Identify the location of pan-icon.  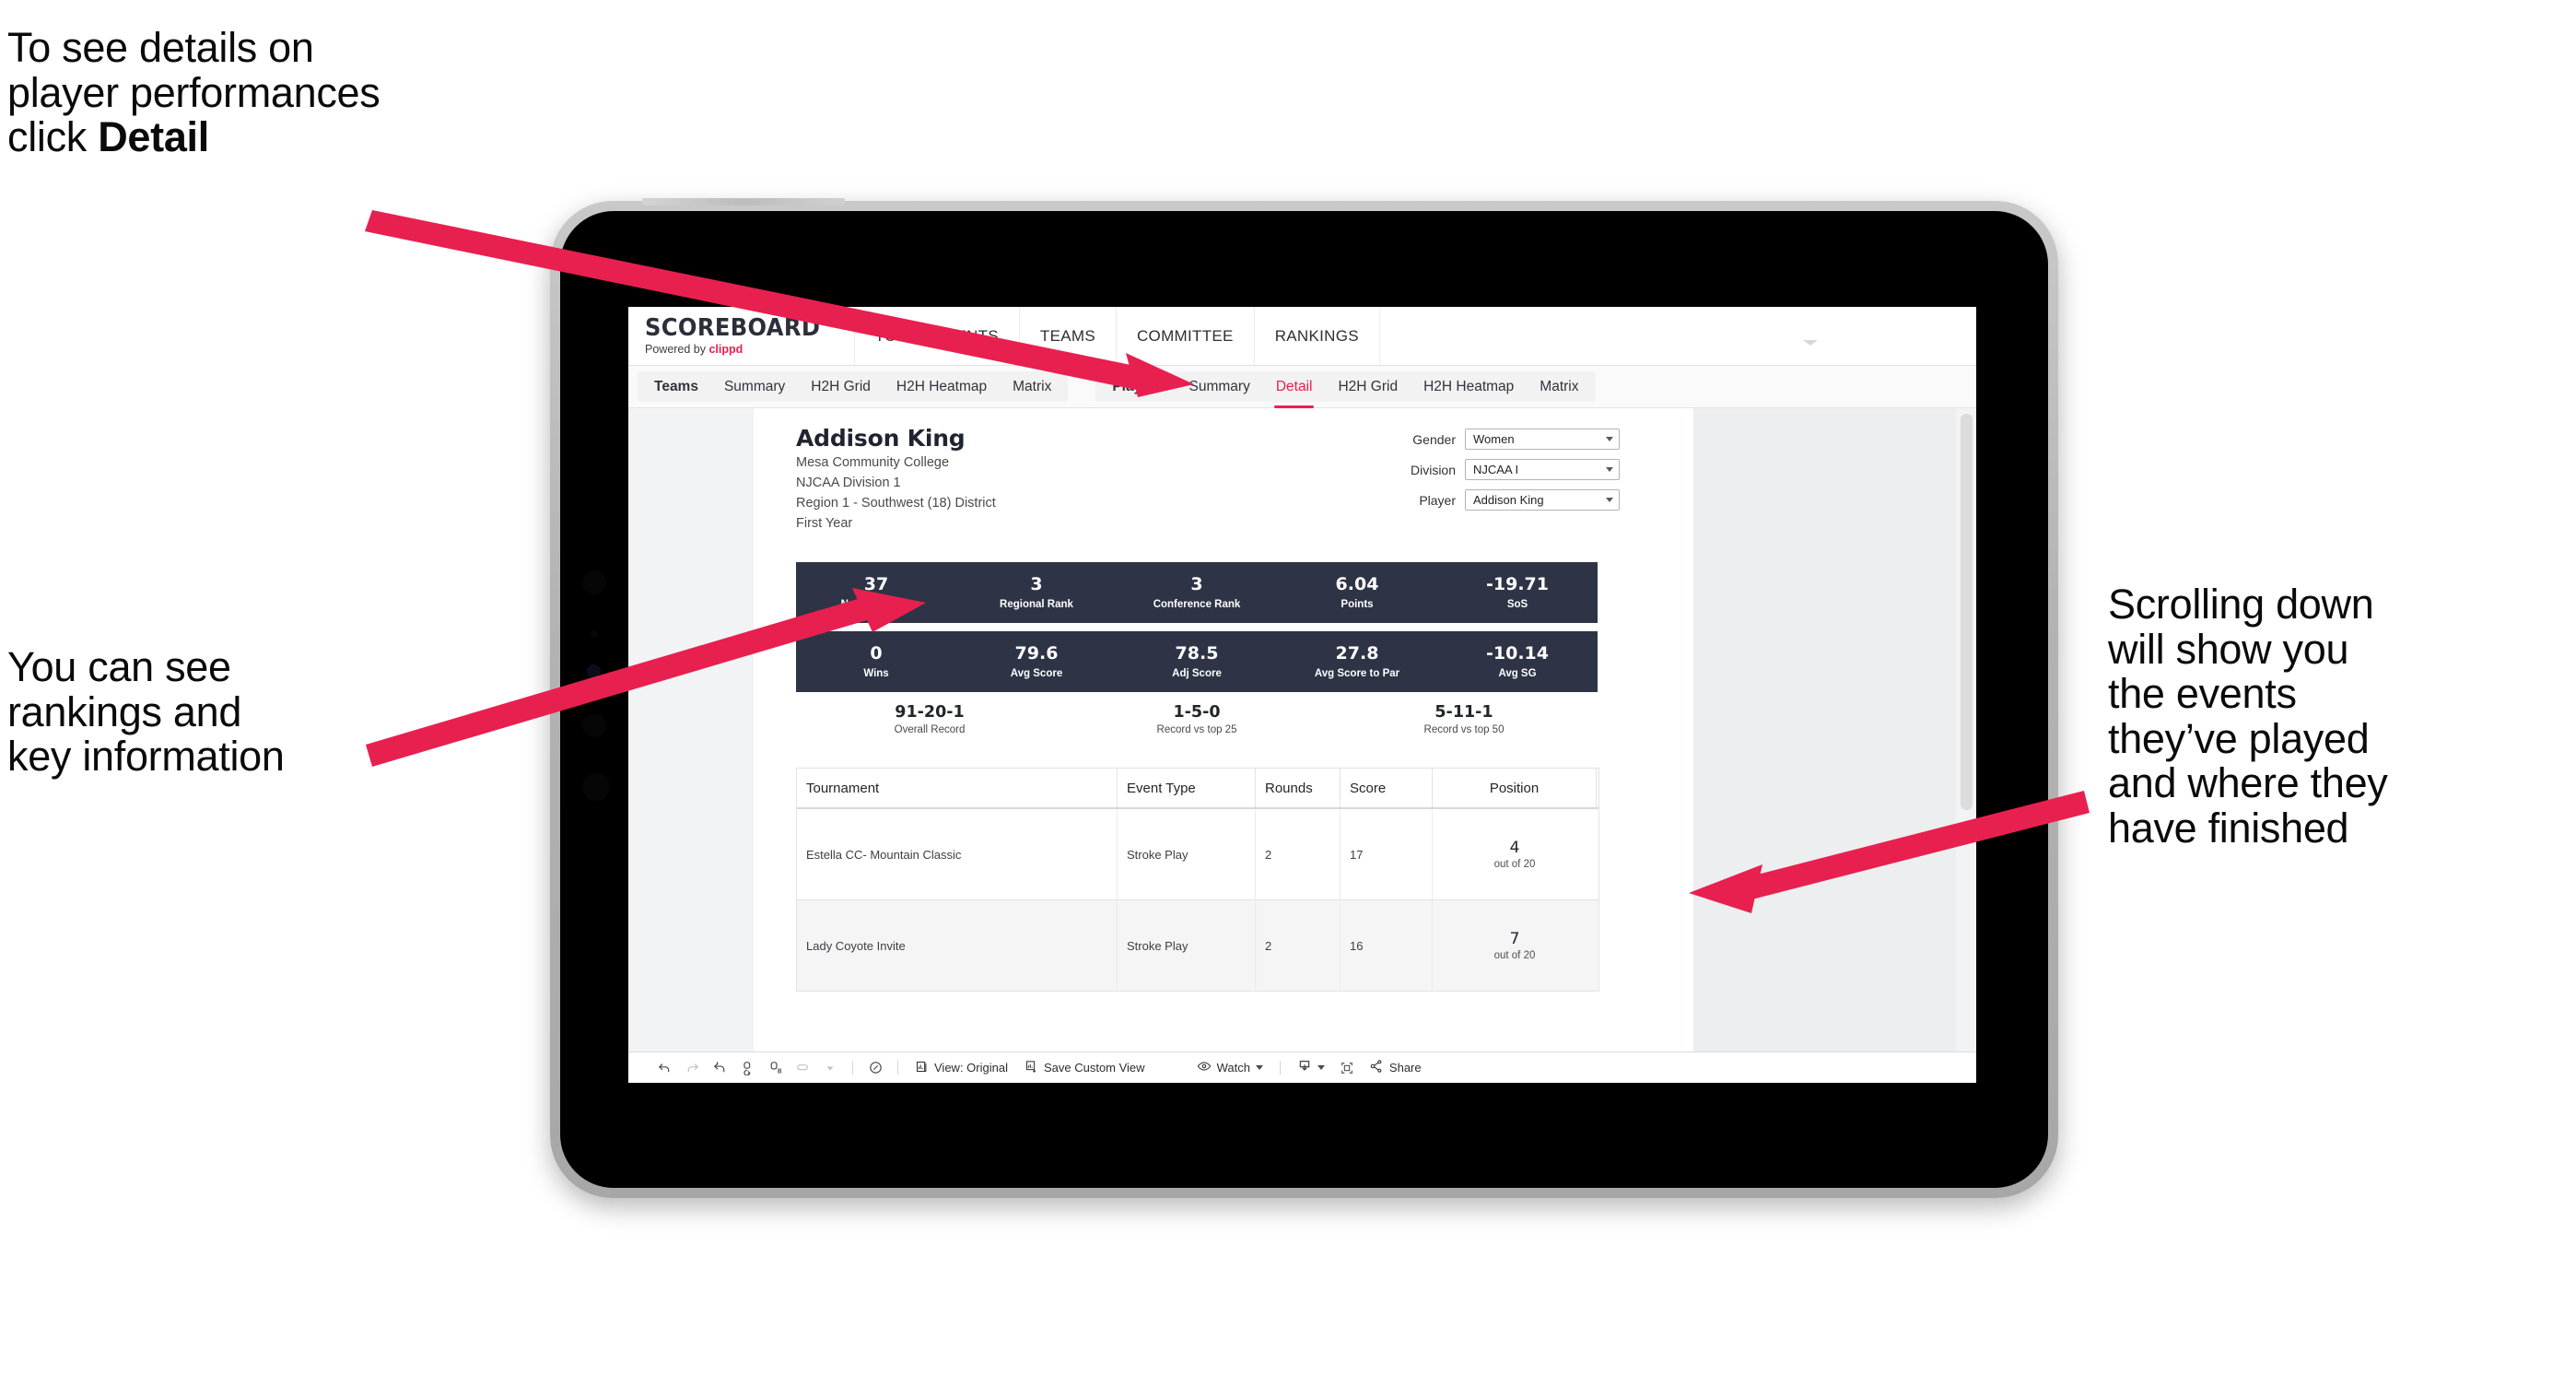
(802, 1068).